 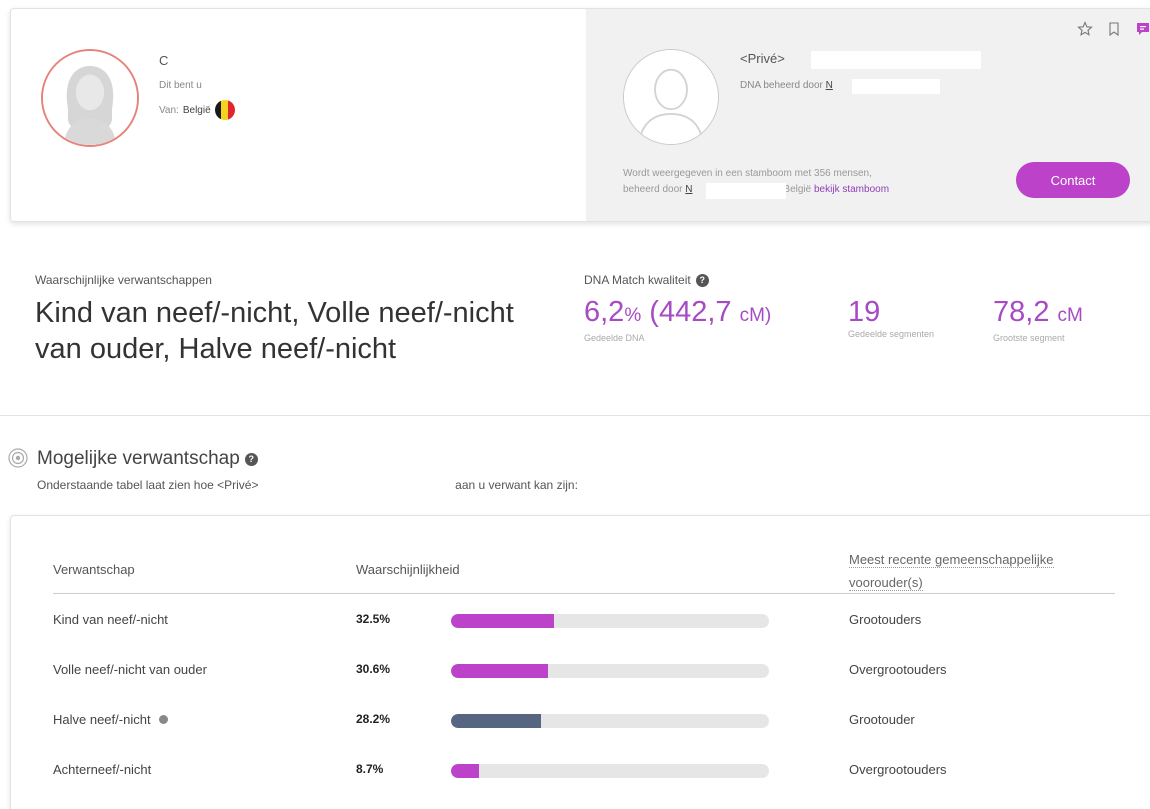 What do you see at coordinates (169, 110) in the screenshot?
I see `origin-label: Van:` at bounding box center [169, 110].